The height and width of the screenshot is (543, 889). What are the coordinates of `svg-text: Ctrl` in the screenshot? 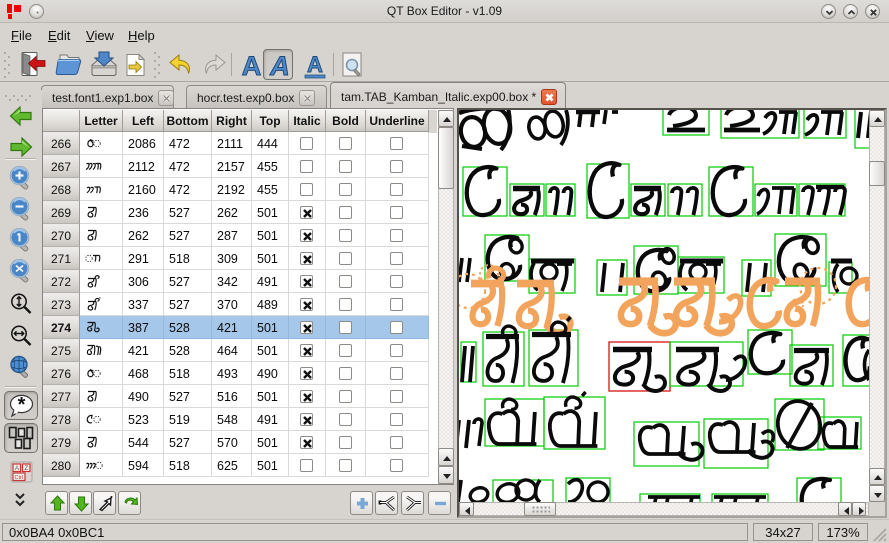 It's located at (19, 478).